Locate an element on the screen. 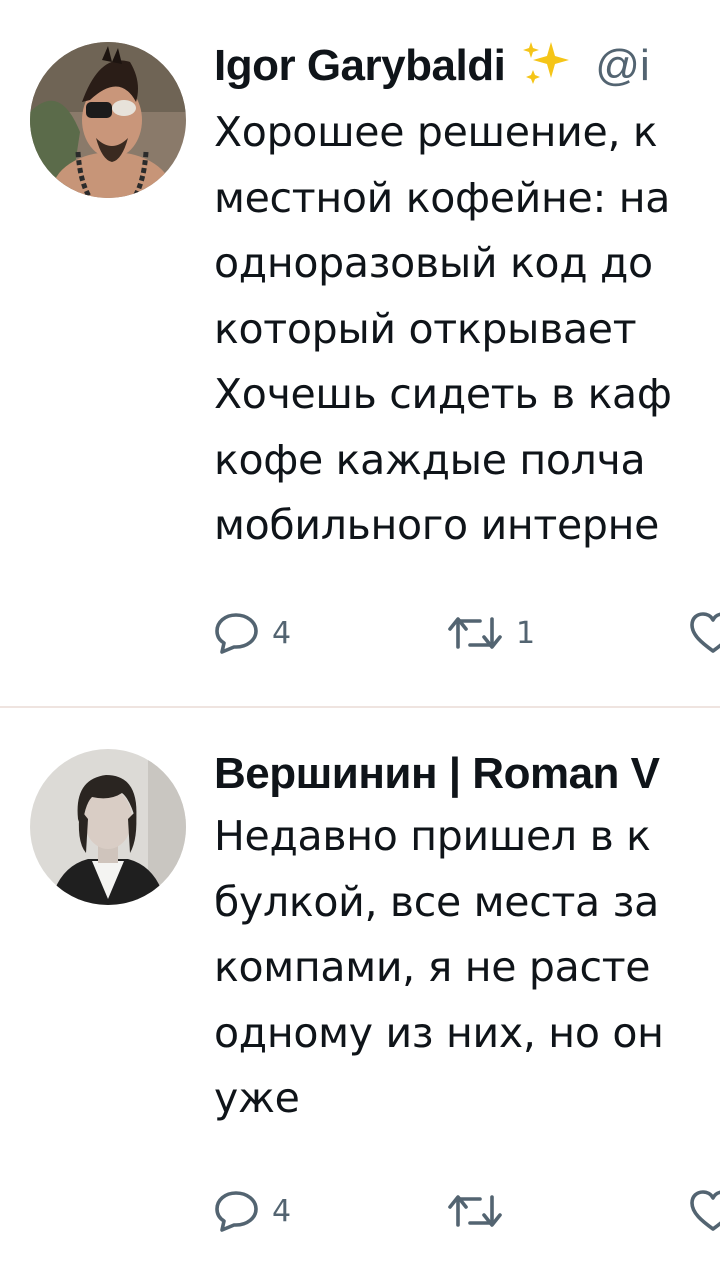 This screenshot has width=720, height=1280. author-handle: @i is located at coordinates (622, 65).